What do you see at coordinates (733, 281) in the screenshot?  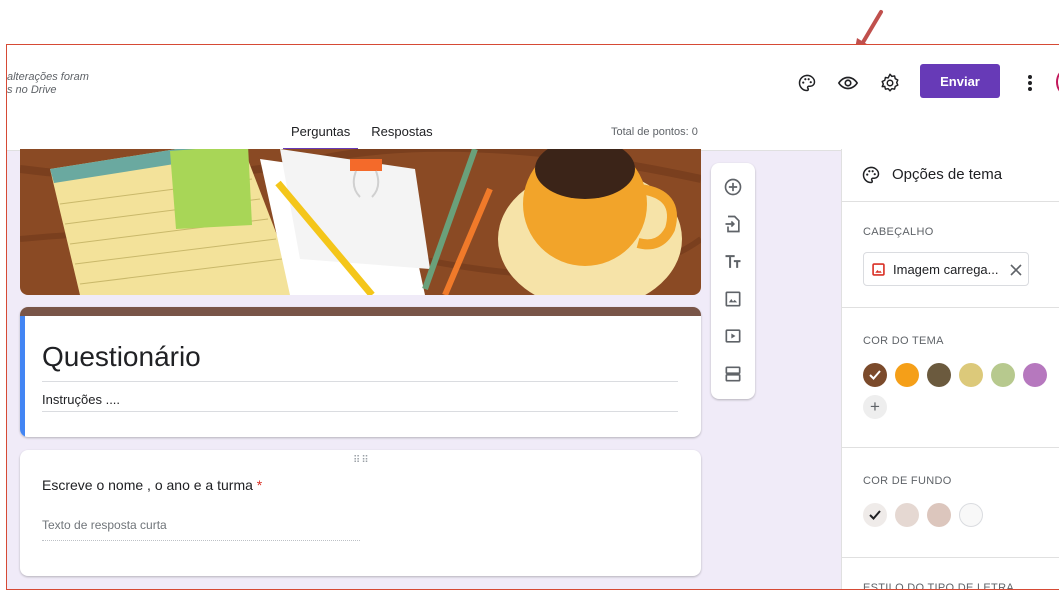 I see `floating-toolbar` at bounding box center [733, 281].